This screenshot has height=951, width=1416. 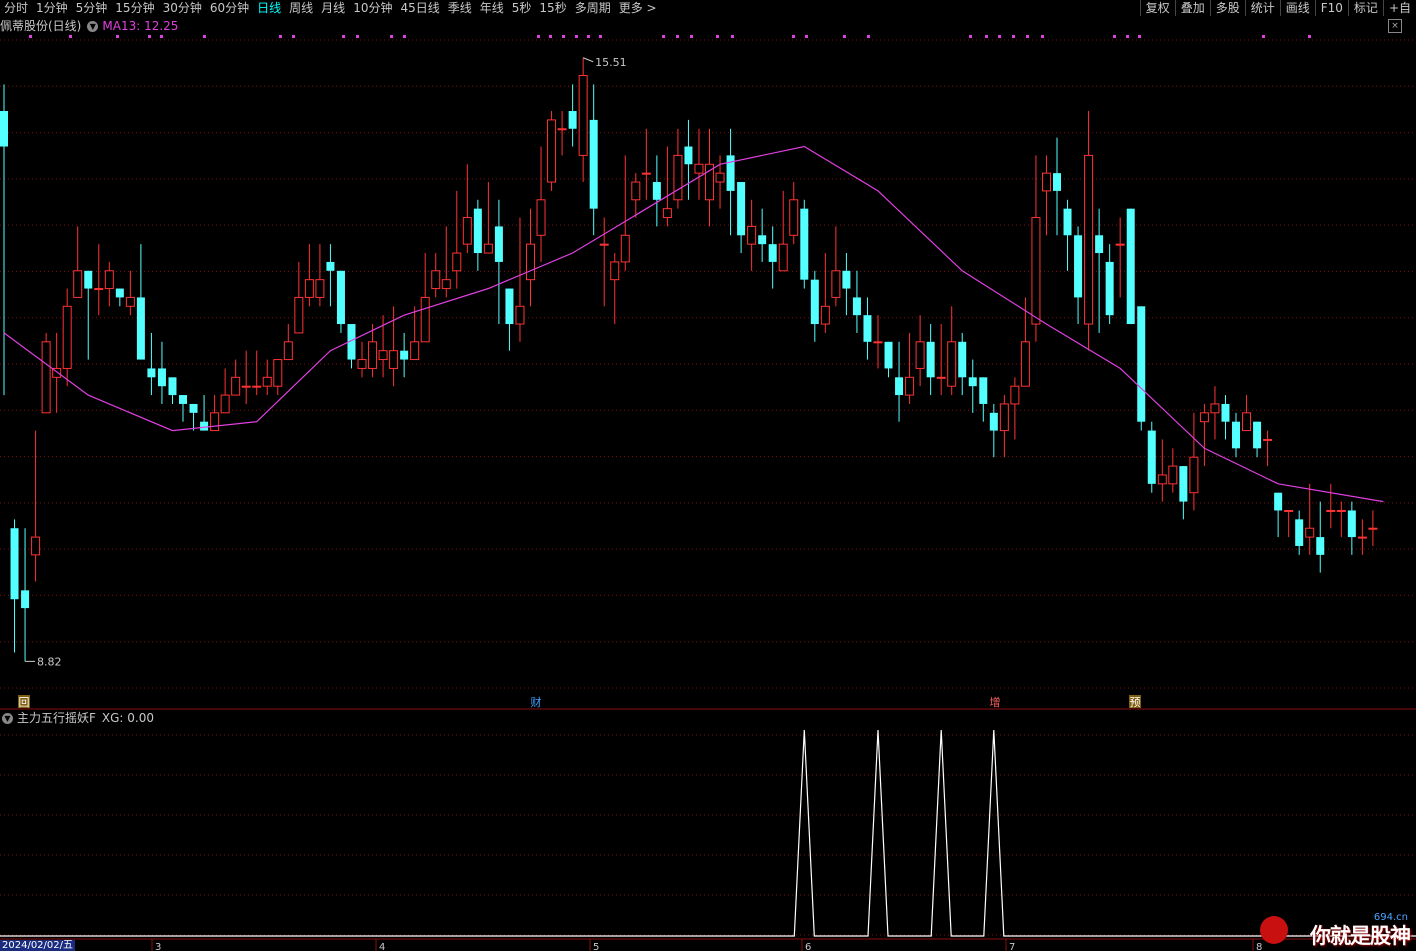 I want to click on event-marker: 回, so click(x=24, y=702).